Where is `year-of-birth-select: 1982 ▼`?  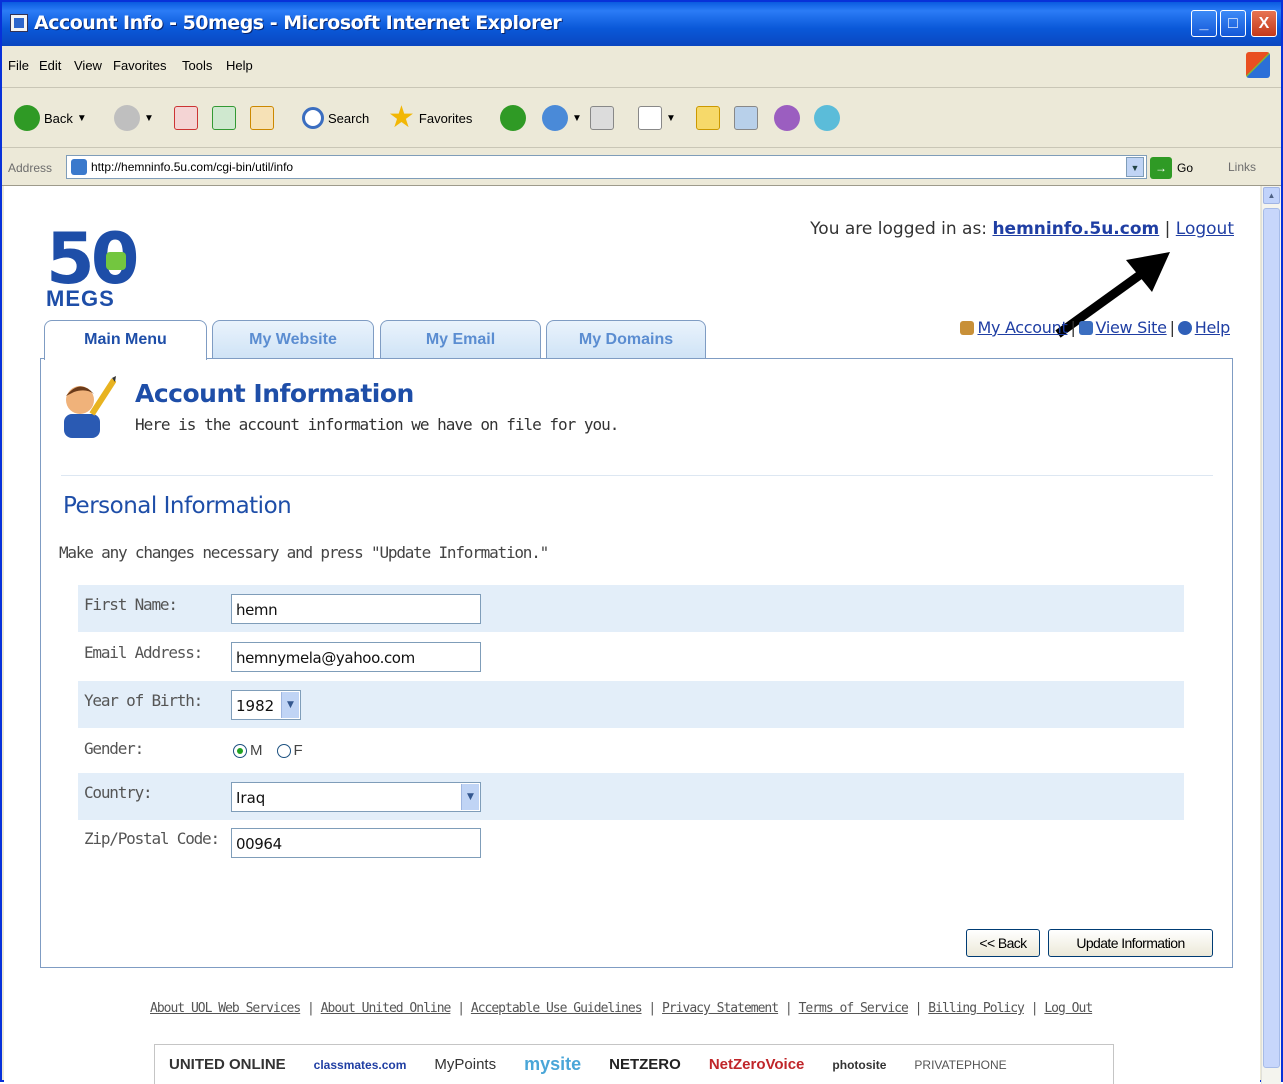 year-of-birth-select: 1982 ▼ is located at coordinates (266, 705).